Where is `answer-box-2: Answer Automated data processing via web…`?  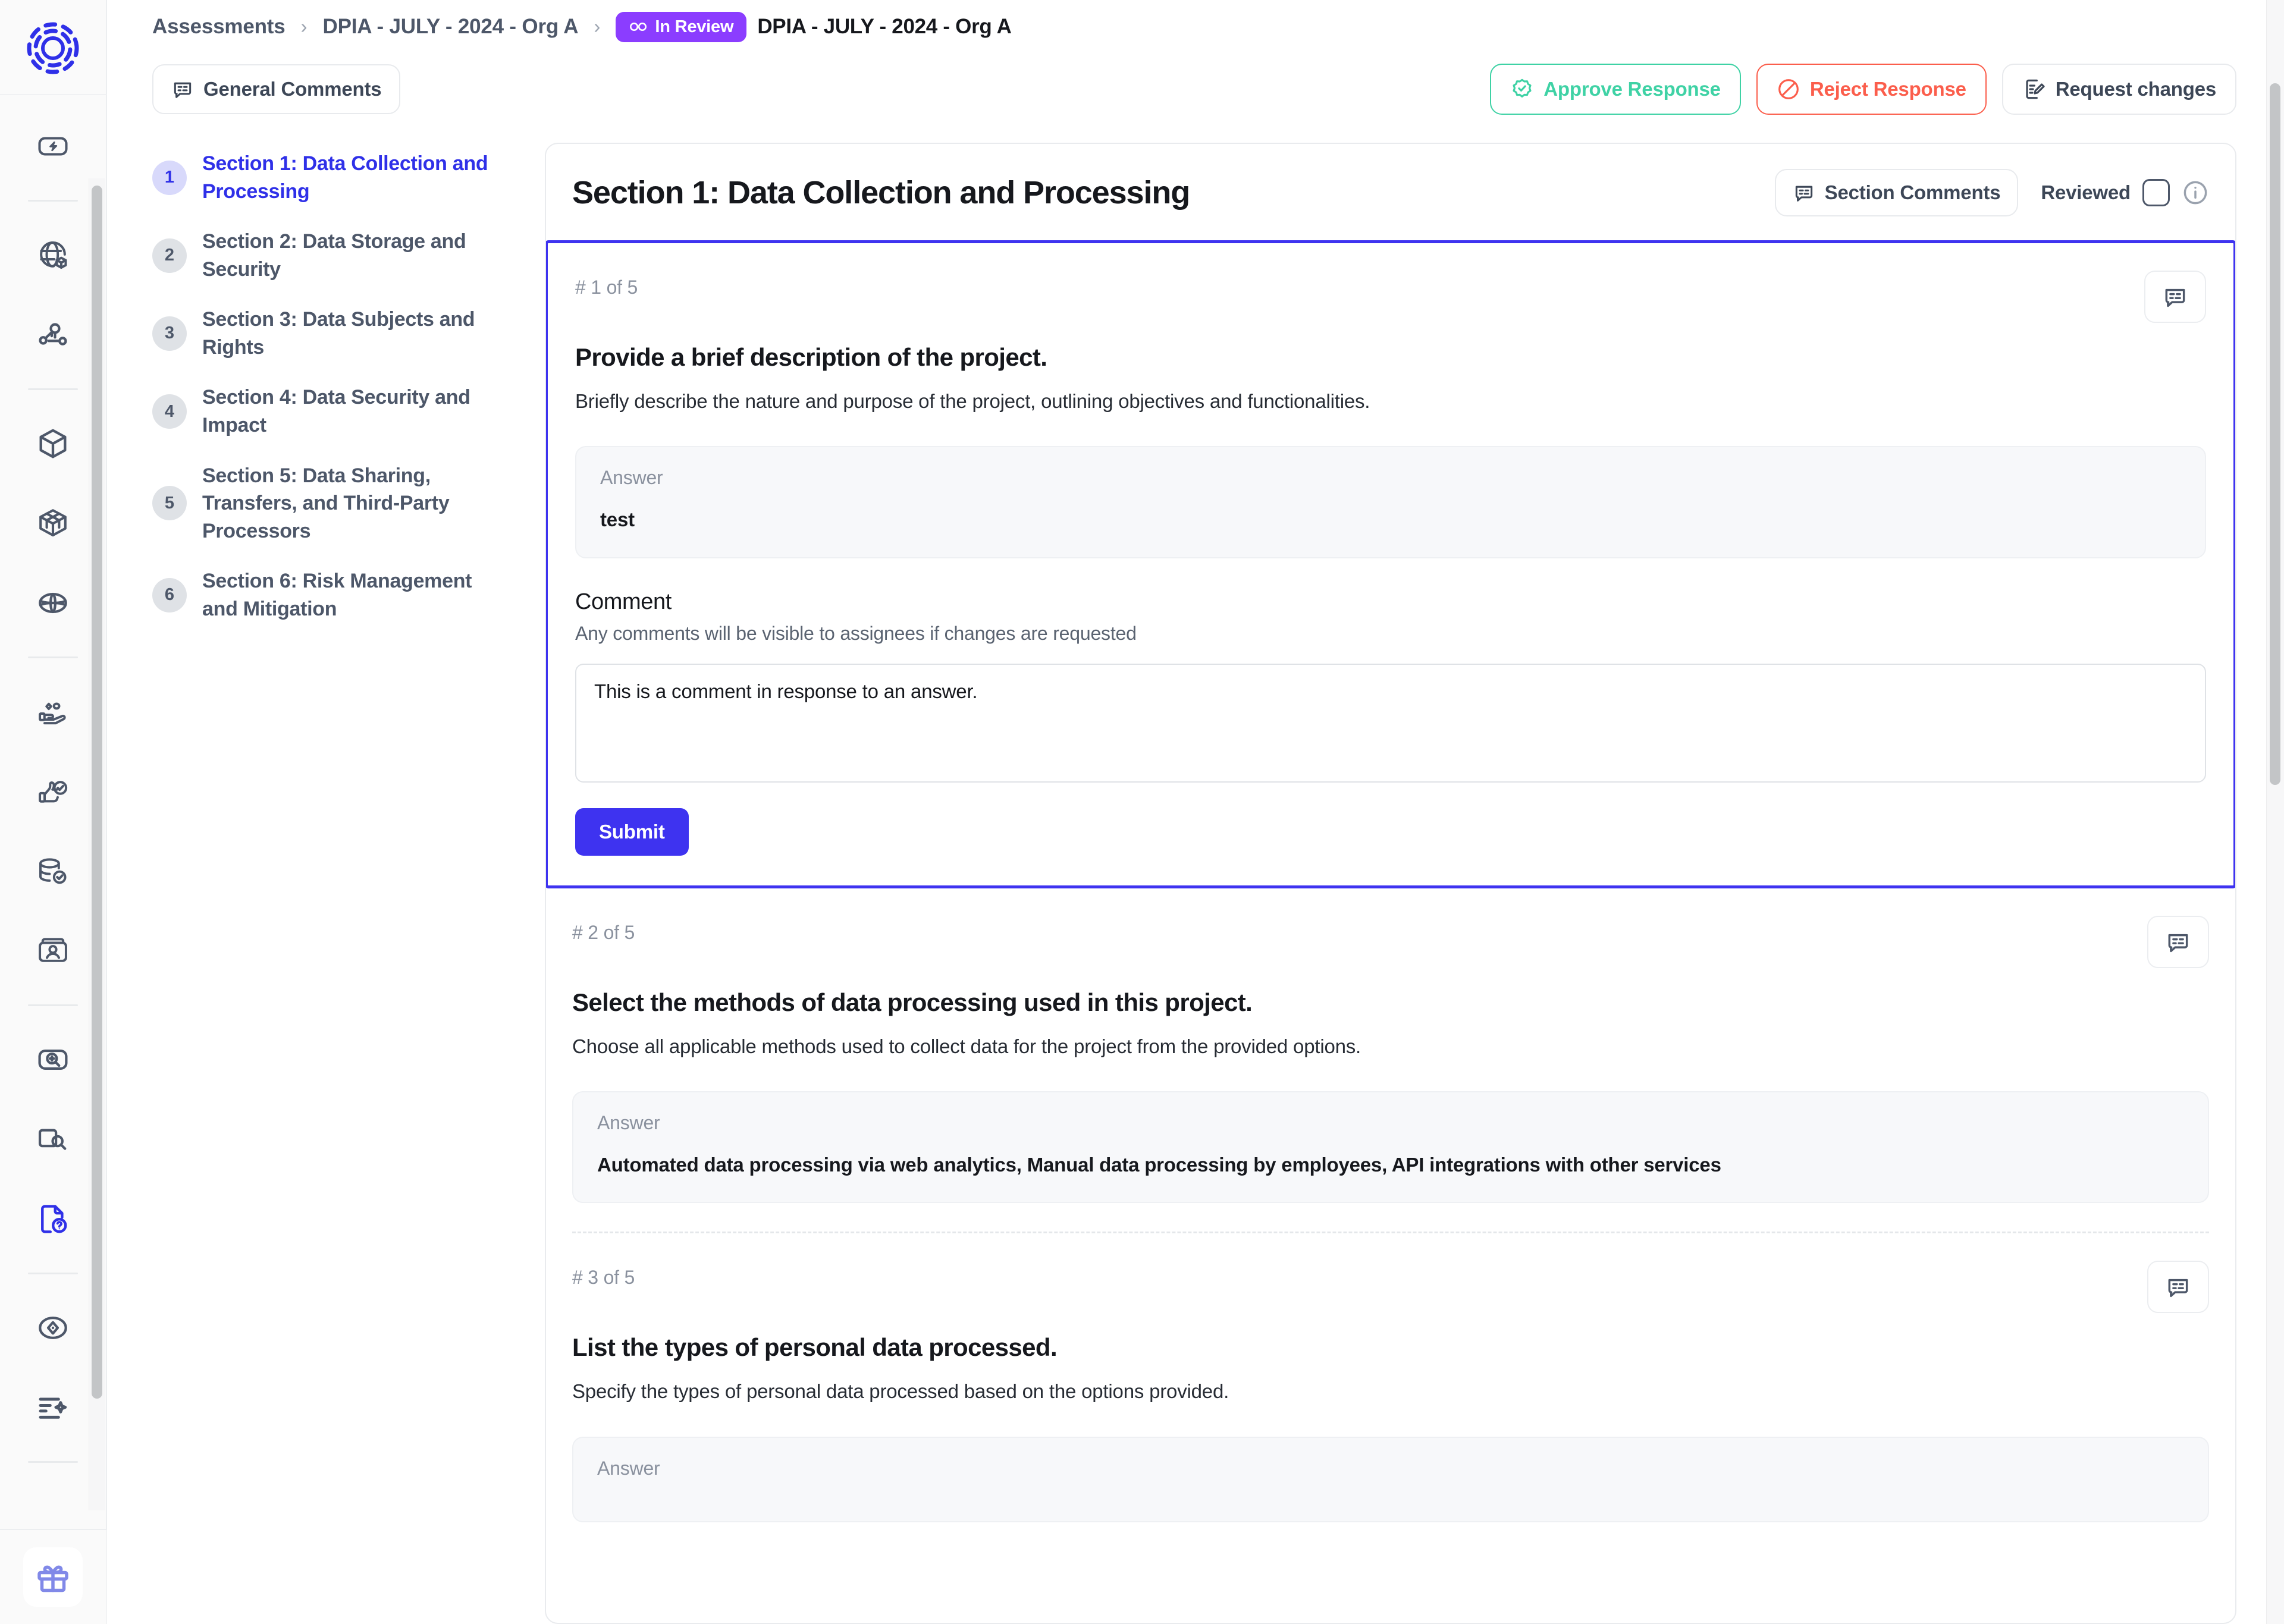 answer-box-2: Answer Automated data processing via web… is located at coordinates (1391, 1147).